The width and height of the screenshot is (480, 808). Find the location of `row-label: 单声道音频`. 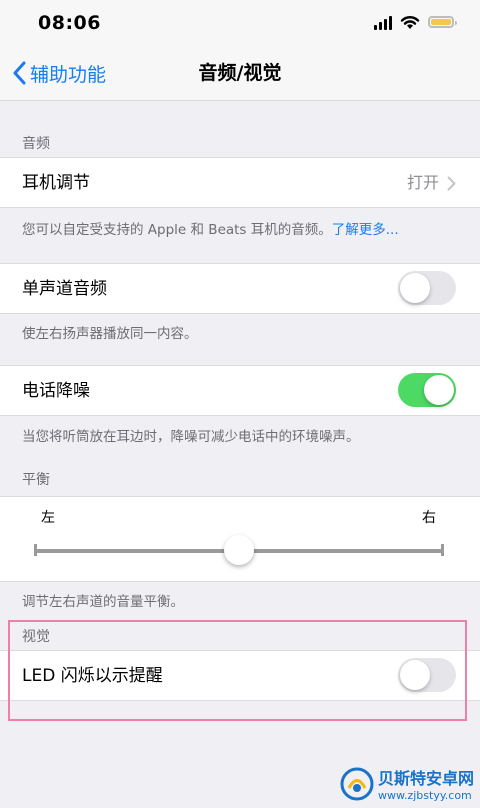

row-label: 单声道音频 is located at coordinates (64, 289).